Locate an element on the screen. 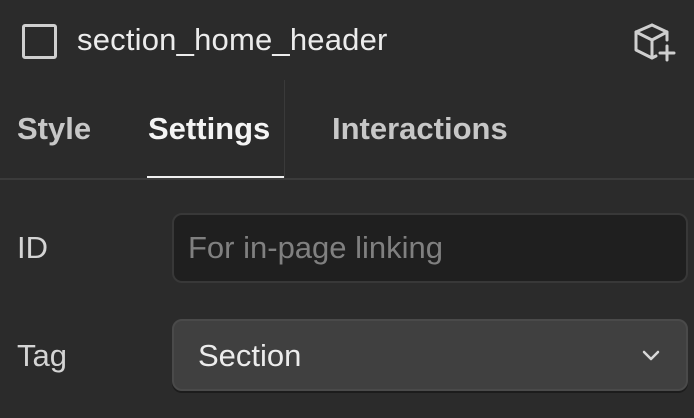 Image resolution: width=694 pixels, height=418 pixels. cube-plus-icon is located at coordinates (655, 42).